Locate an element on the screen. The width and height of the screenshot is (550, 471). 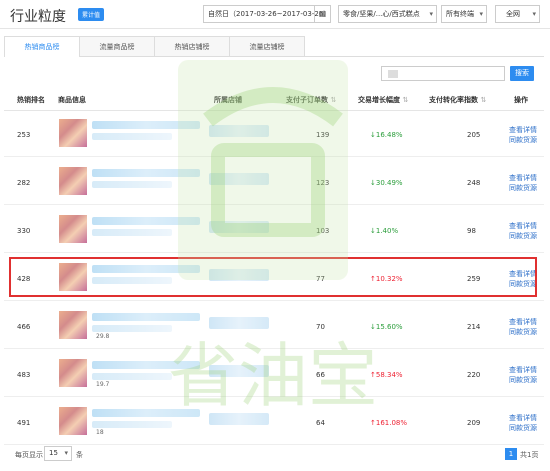
calendar-icon: ▦ is located at coordinates (322, 14).